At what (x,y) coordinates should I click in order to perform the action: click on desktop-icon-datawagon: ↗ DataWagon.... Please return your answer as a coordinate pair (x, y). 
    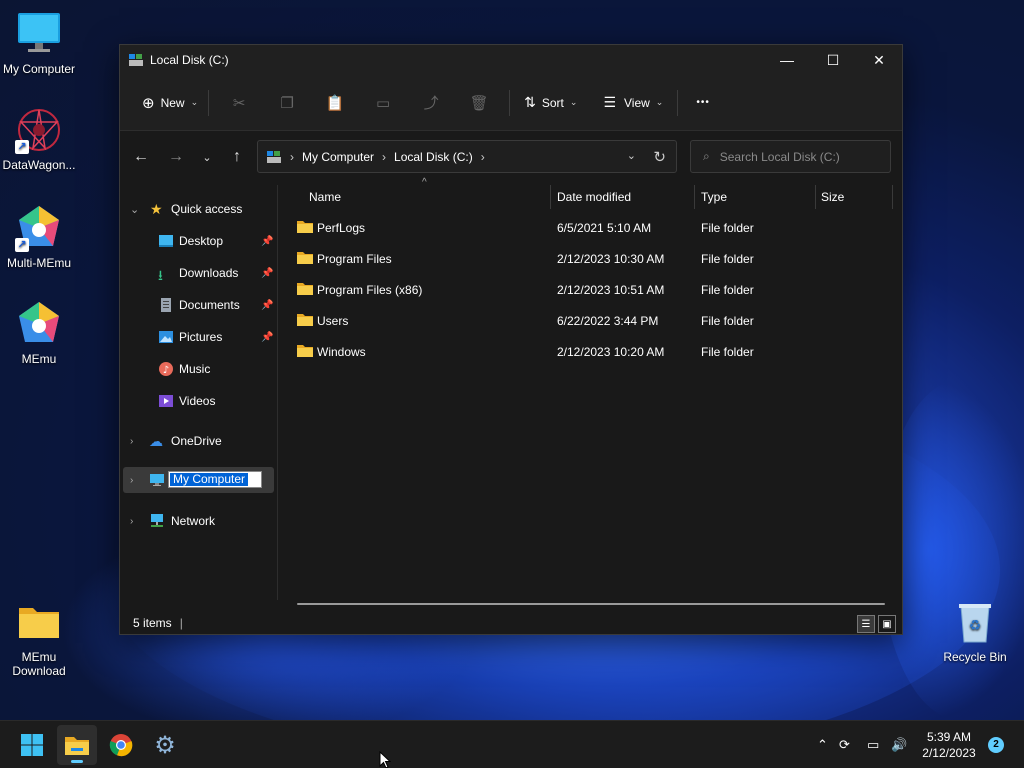
    Looking at the image, I should click on (39, 139).